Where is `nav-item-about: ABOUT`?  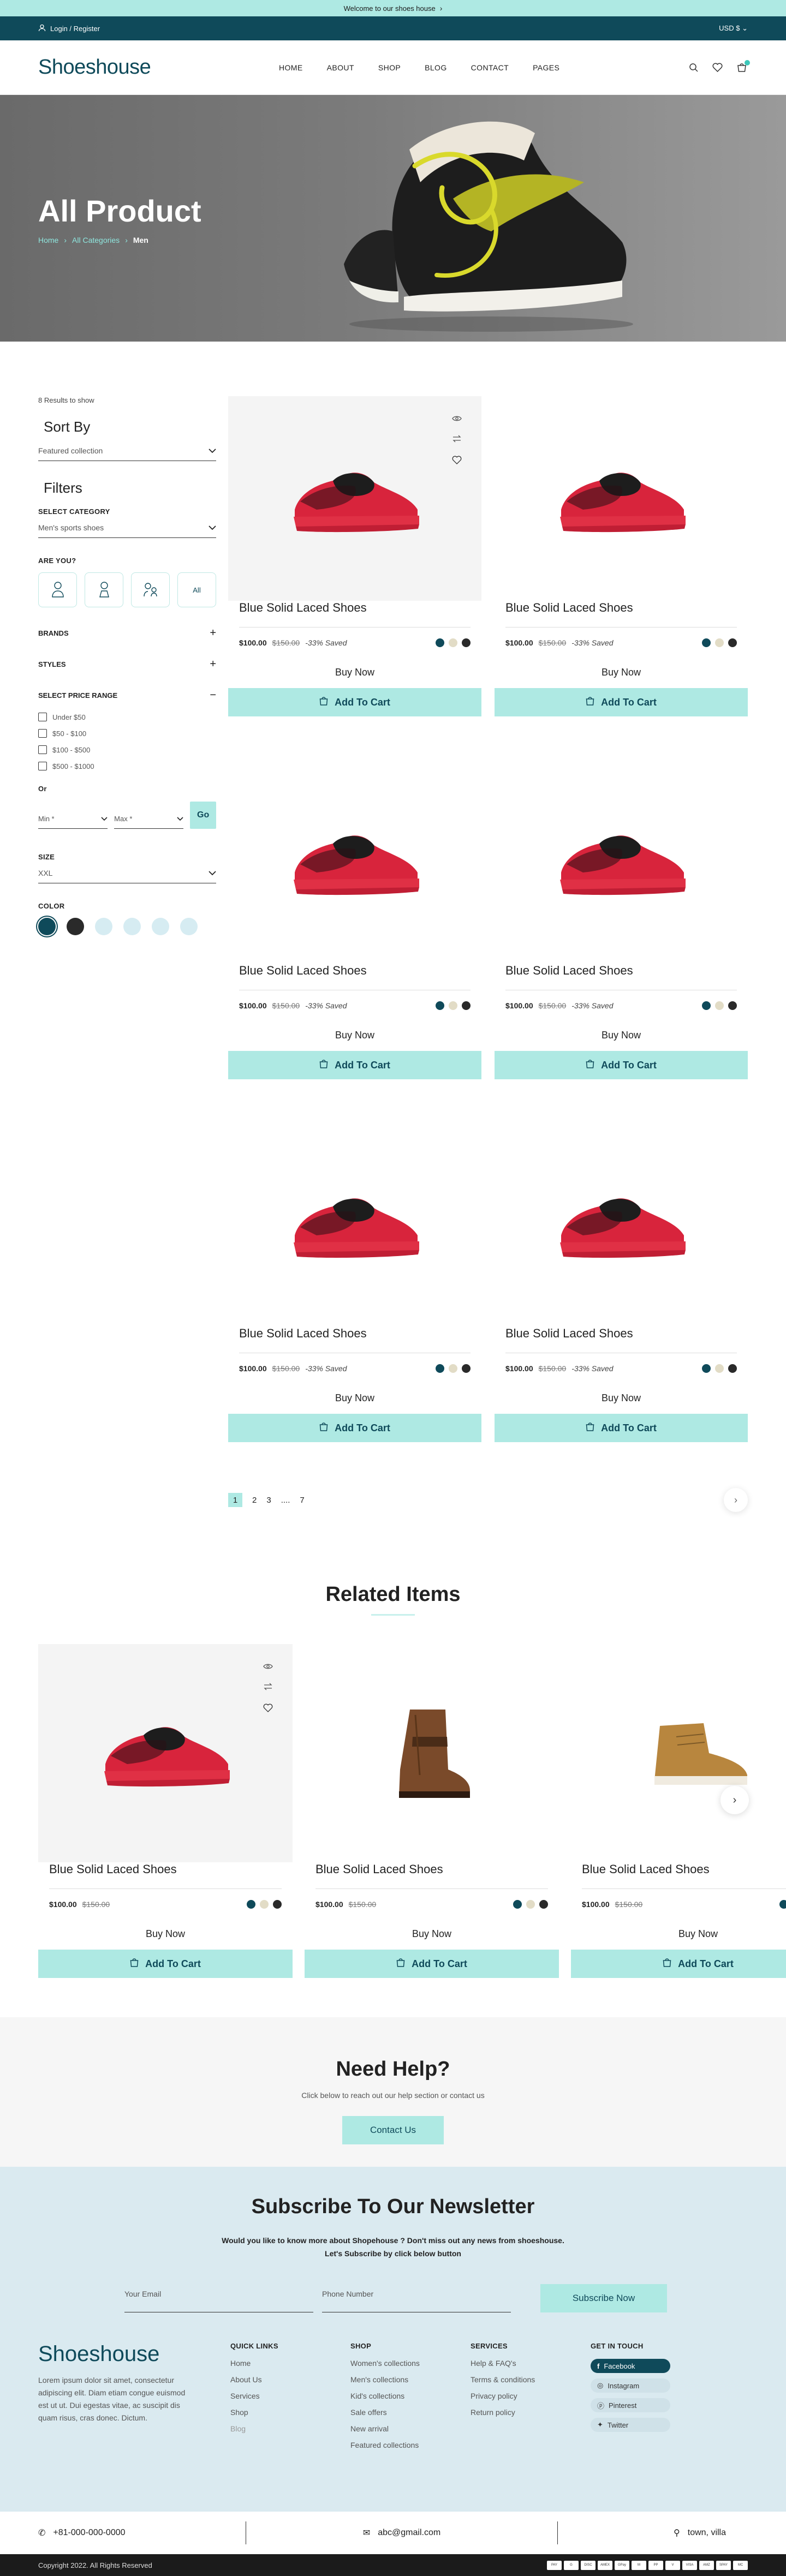 nav-item-about: ABOUT is located at coordinates (340, 67).